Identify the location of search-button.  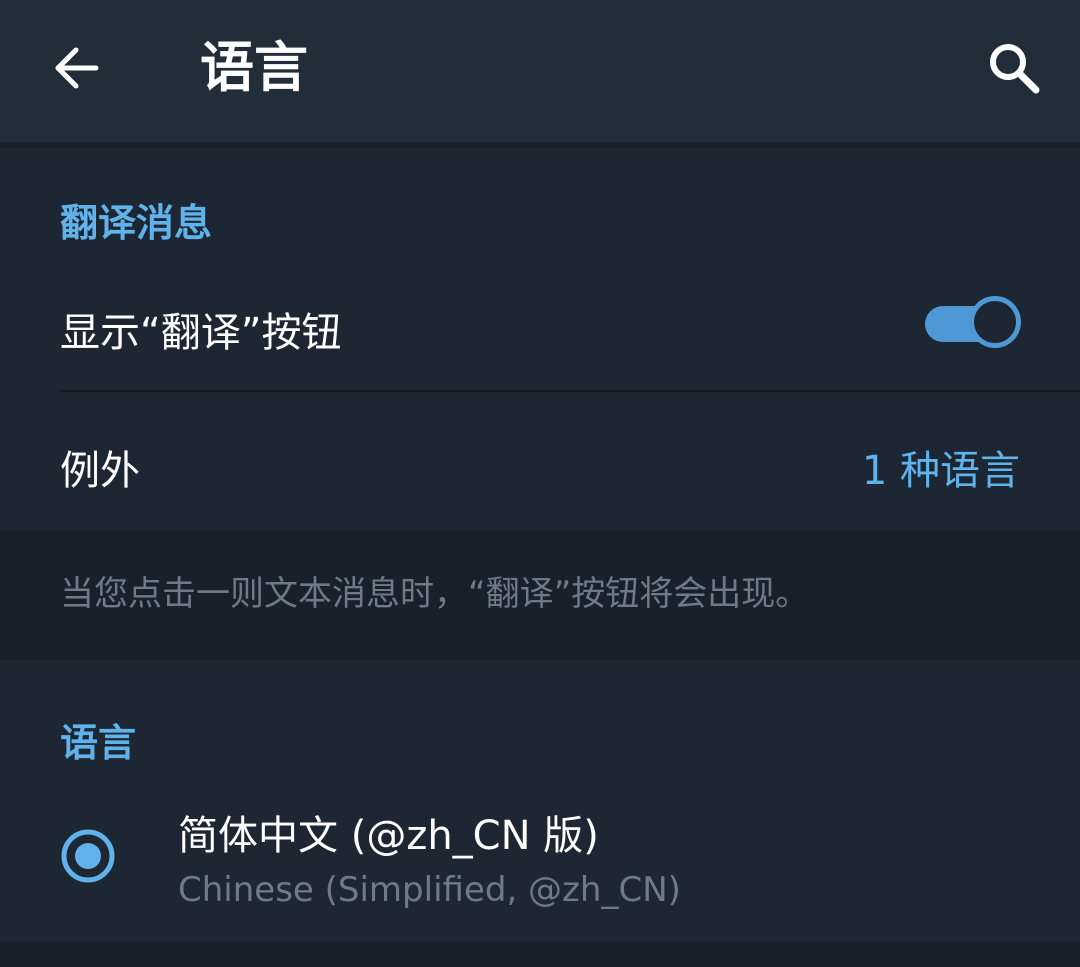
(1014, 68).